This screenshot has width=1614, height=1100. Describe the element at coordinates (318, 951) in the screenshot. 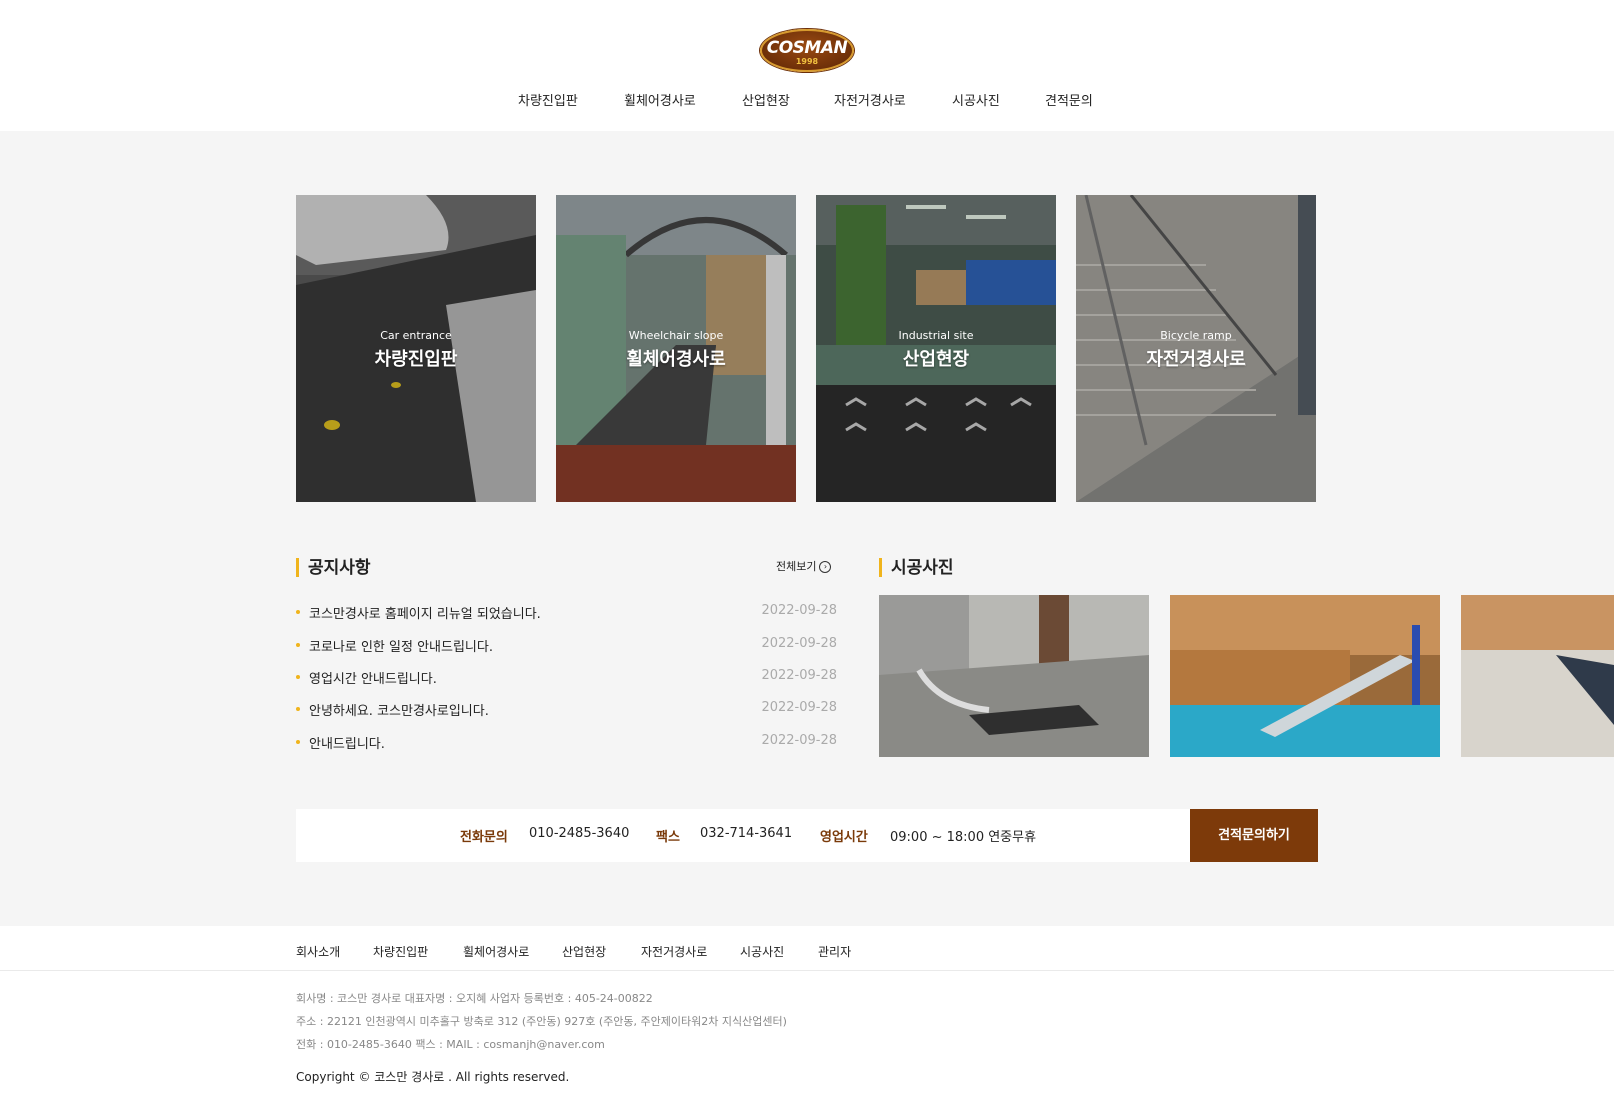

I see `footer-nav-company: 회사소개` at that location.